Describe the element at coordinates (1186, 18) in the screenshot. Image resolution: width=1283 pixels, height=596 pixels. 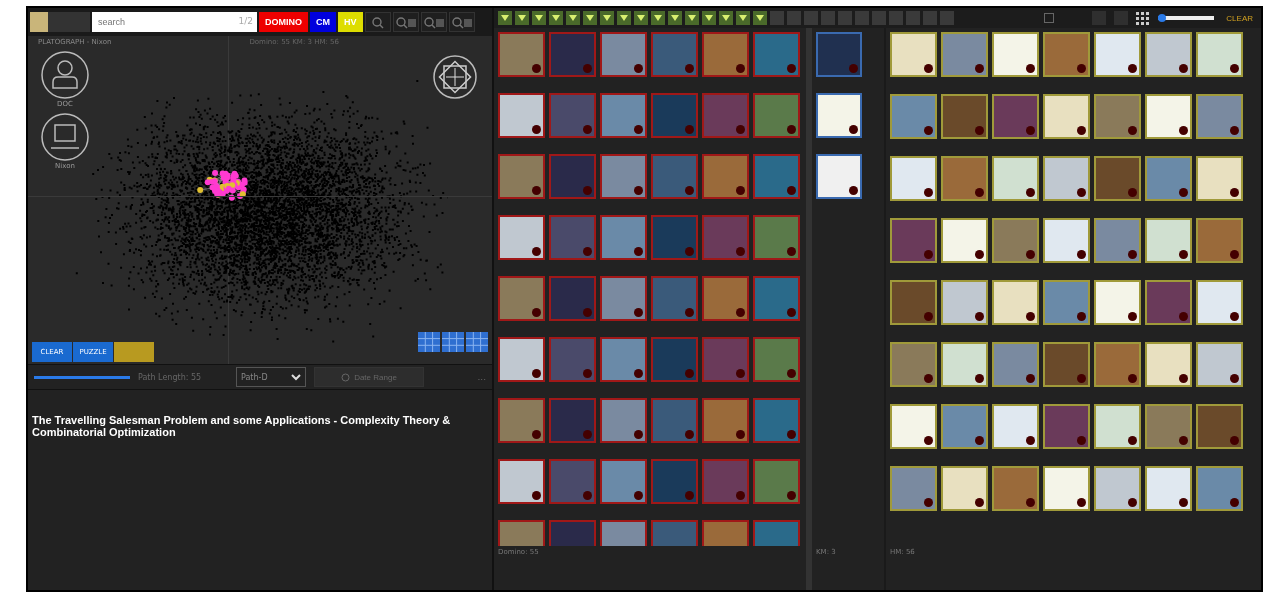
I see `size-slider` at that location.